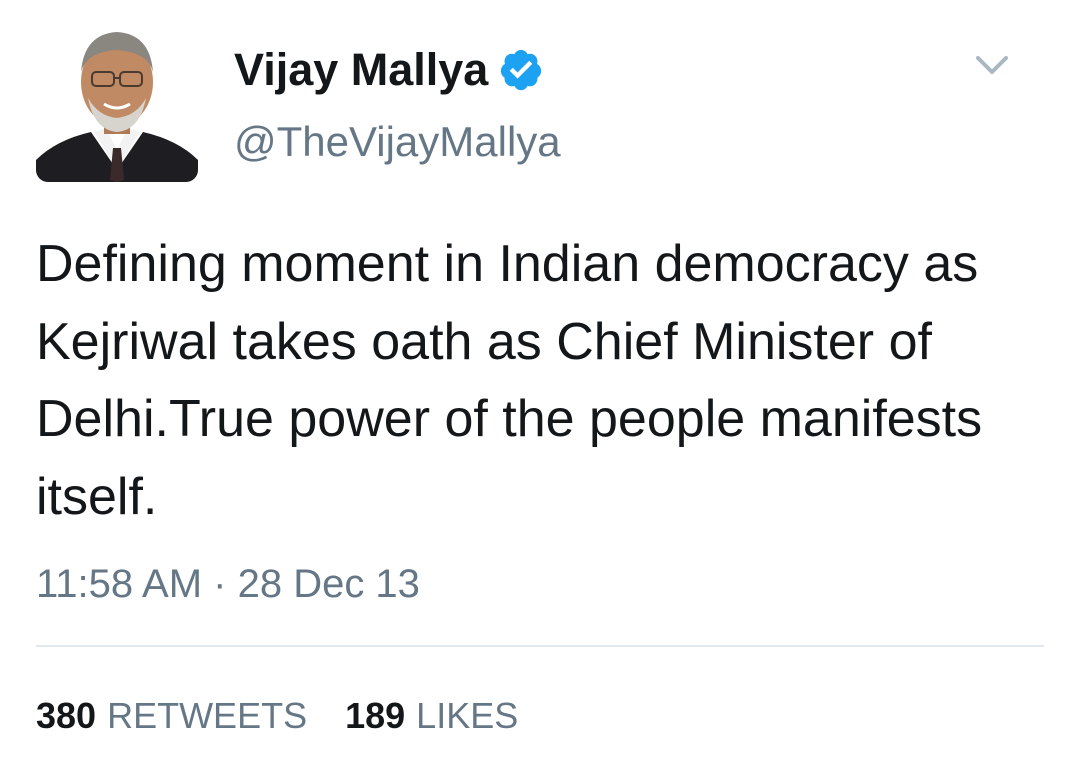  I want to click on retweets-count: 380, so click(66, 715).